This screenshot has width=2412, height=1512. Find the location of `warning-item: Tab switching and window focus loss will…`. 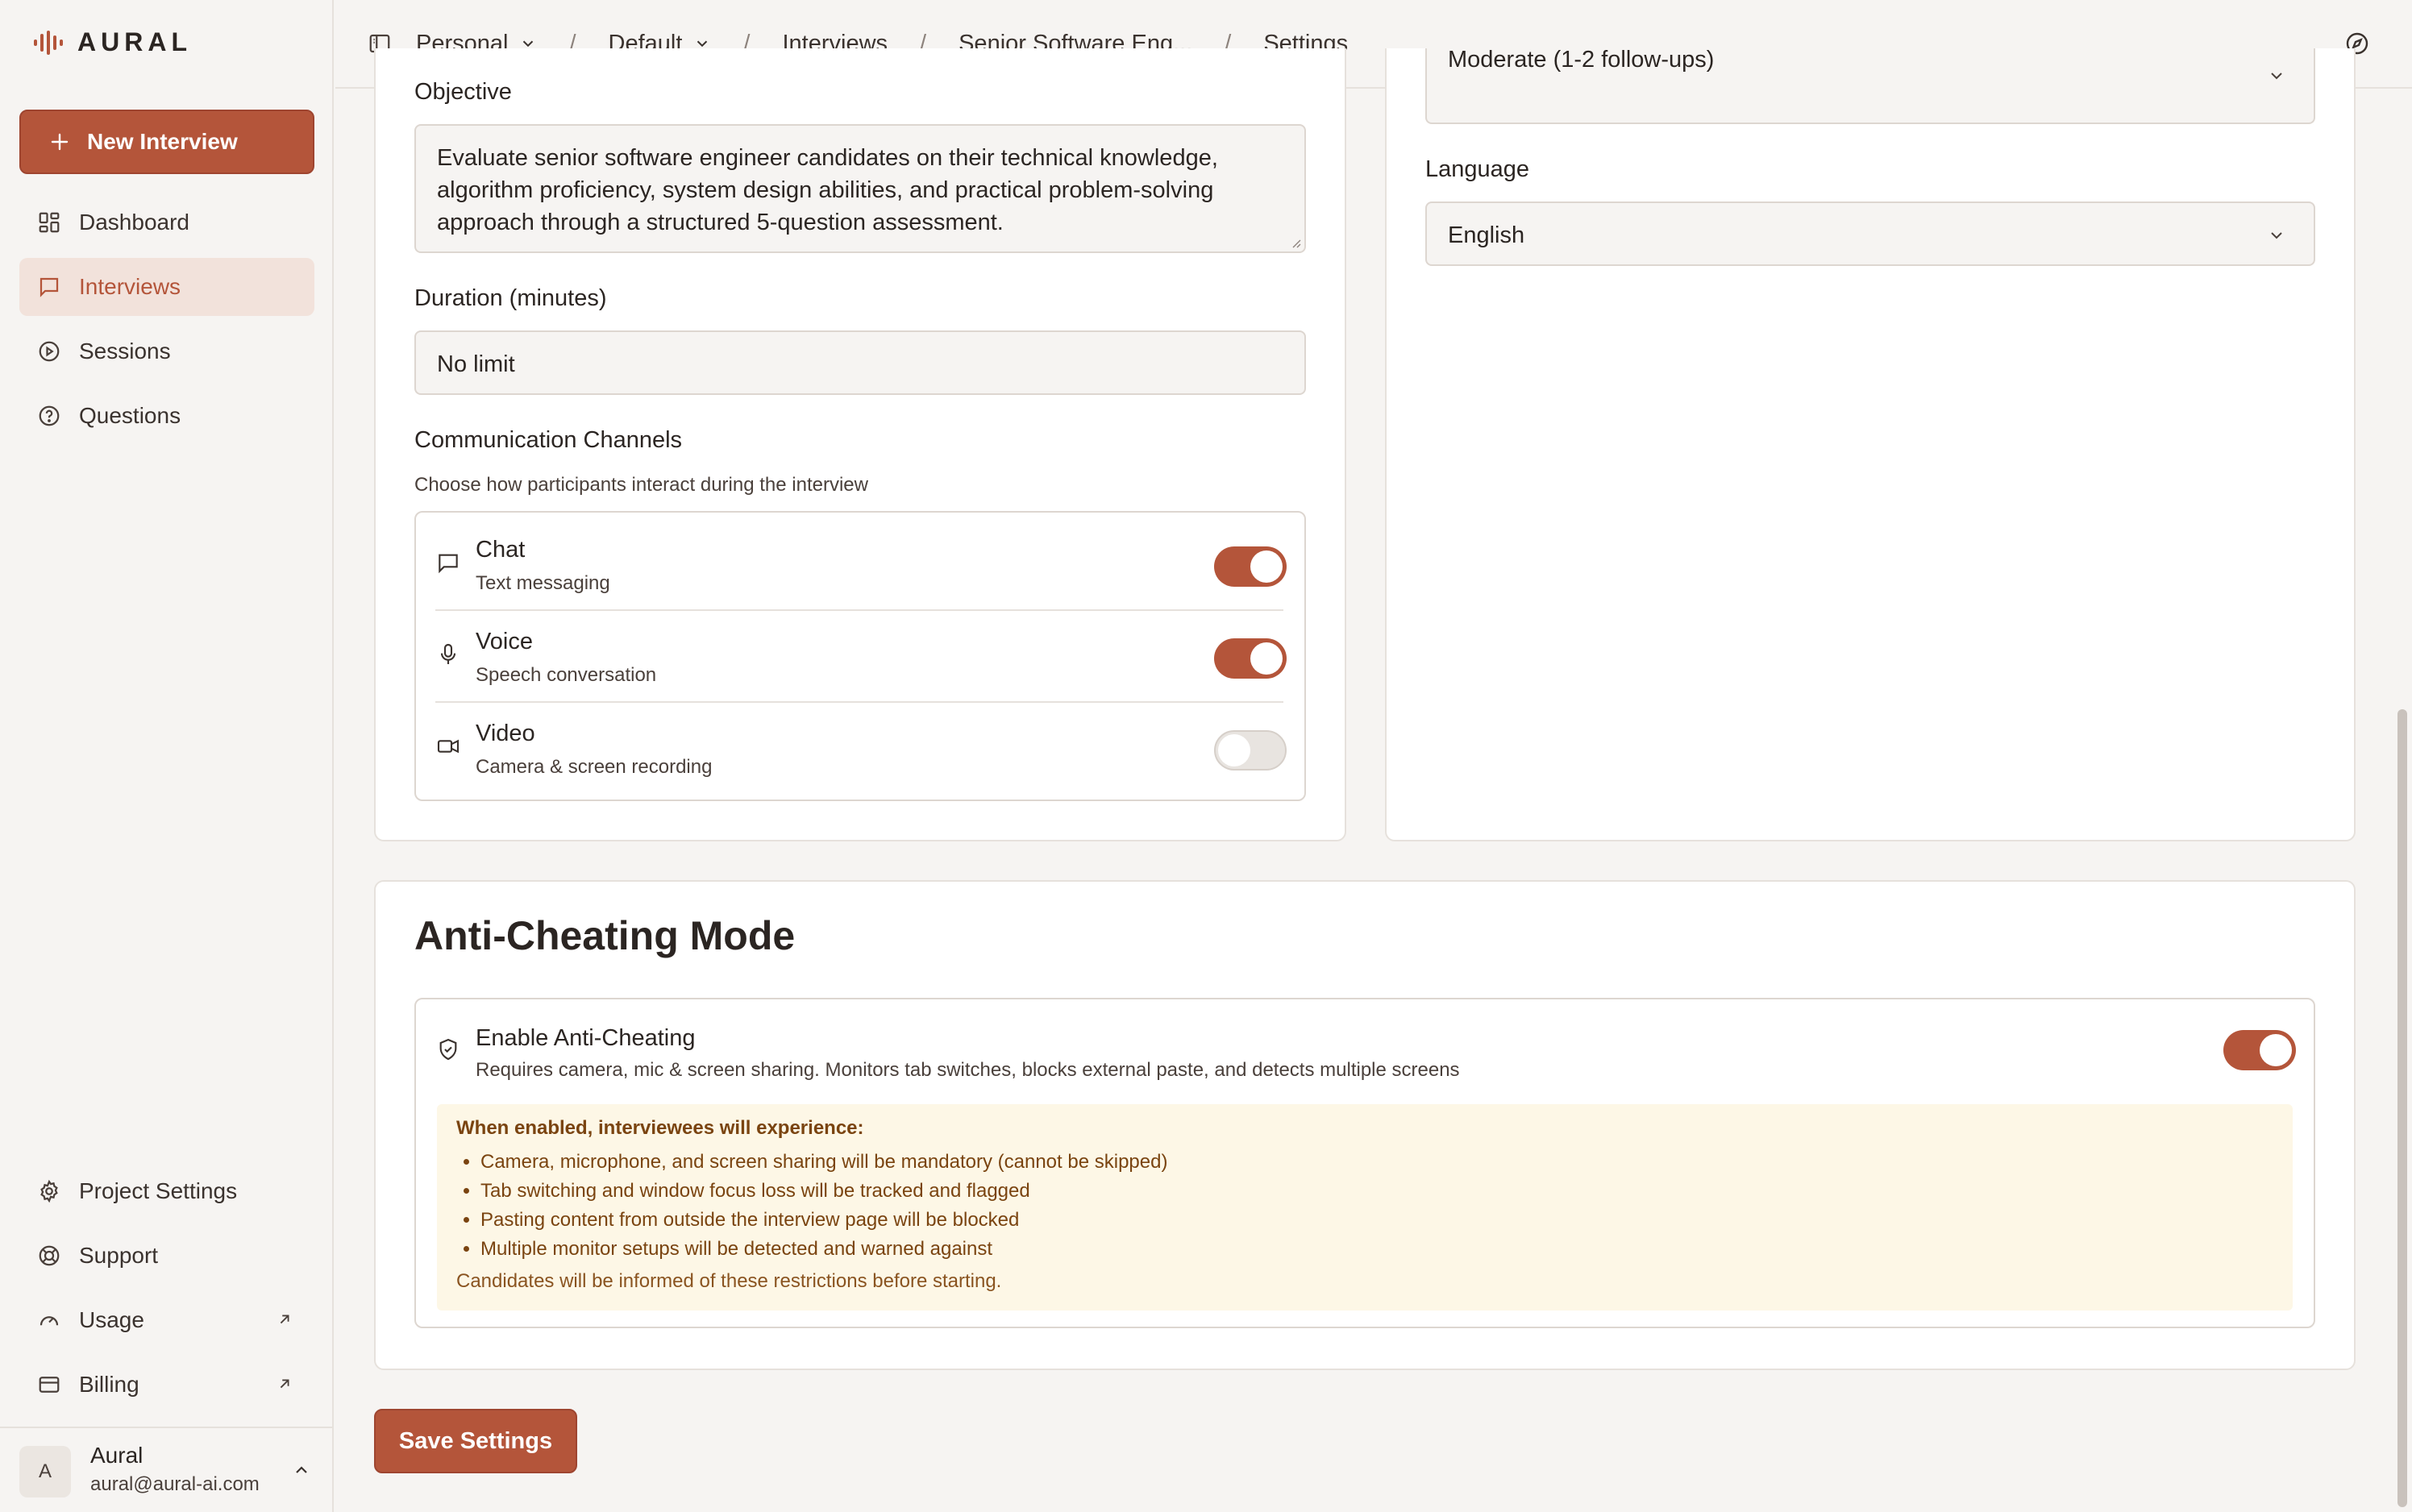

warning-item: Tab switching and window focus loss will… is located at coordinates (823, 1191).